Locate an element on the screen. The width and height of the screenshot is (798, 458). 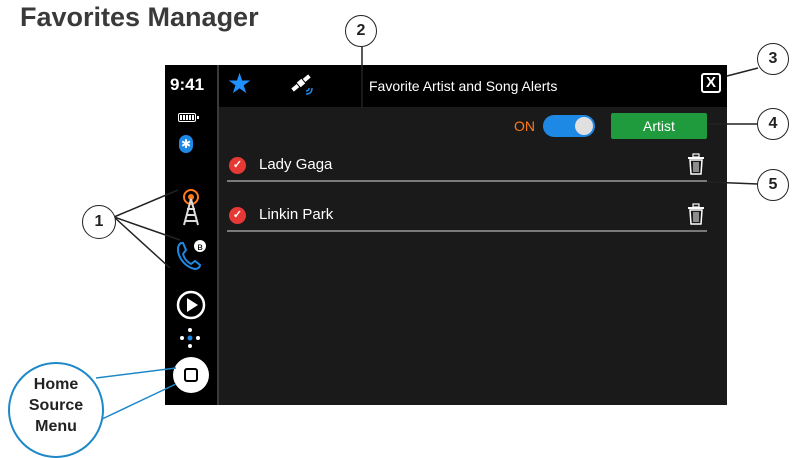
home-source-menu-callout: Home Source Menu is located at coordinates (56, 410).